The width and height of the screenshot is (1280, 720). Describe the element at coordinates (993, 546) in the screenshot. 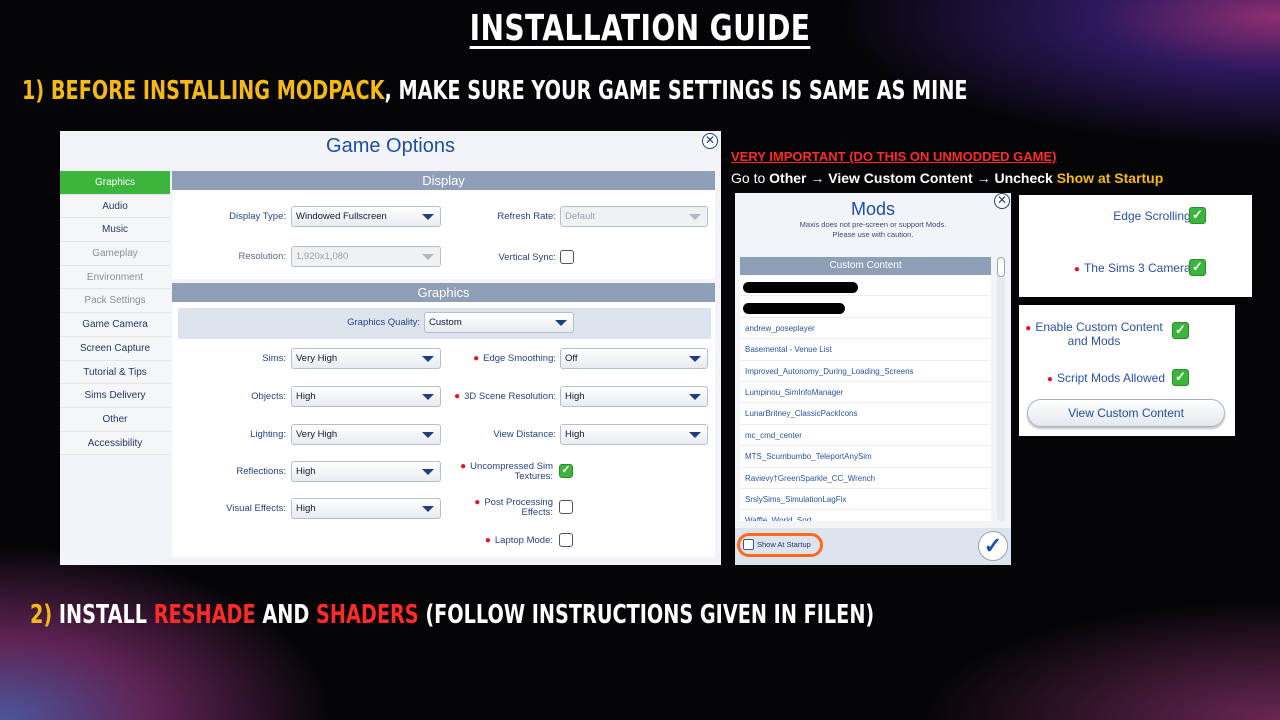

I see `confirm-button: ✓` at that location.